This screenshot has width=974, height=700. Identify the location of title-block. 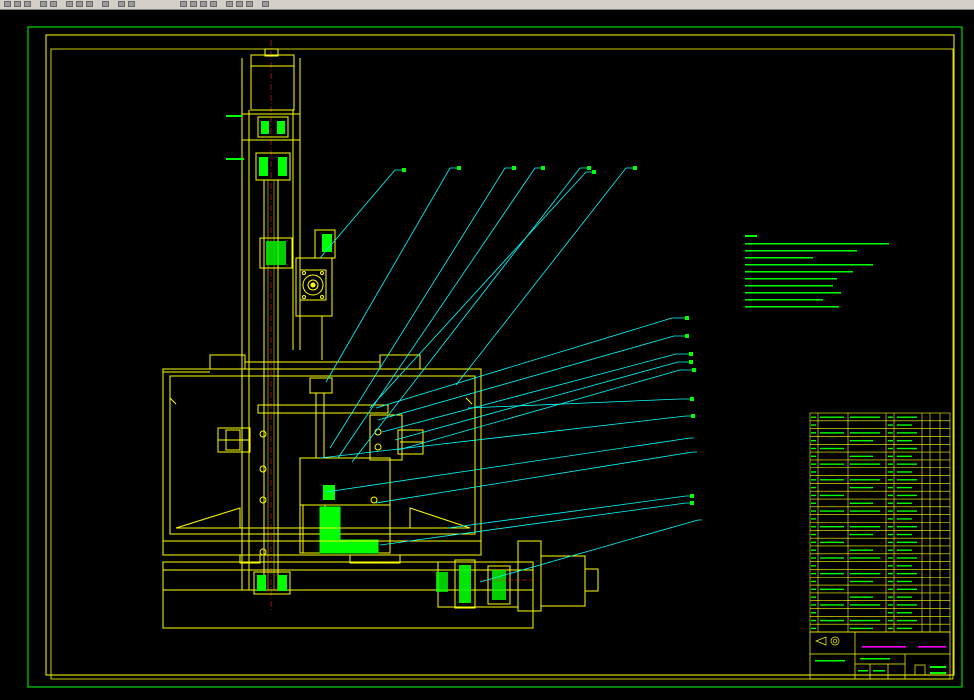
(880, 655).